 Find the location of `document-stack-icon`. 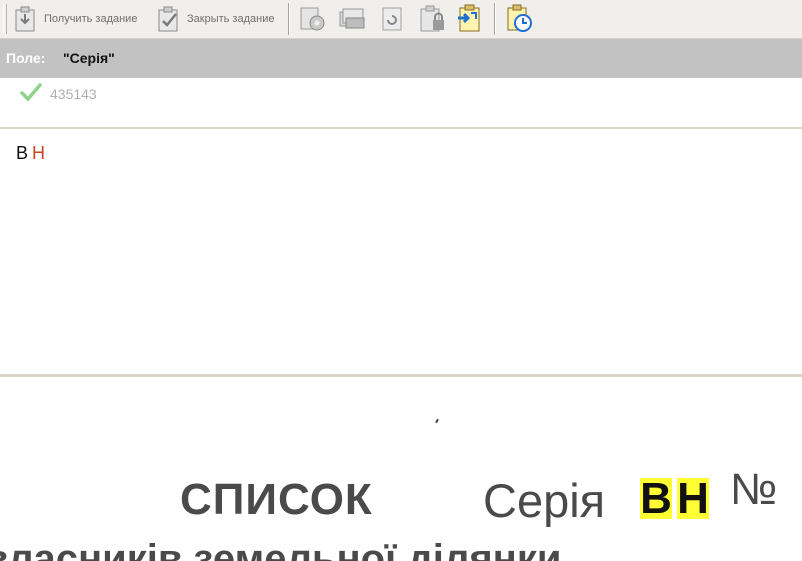

document-stack-icon is located at coordinates (352, 19).